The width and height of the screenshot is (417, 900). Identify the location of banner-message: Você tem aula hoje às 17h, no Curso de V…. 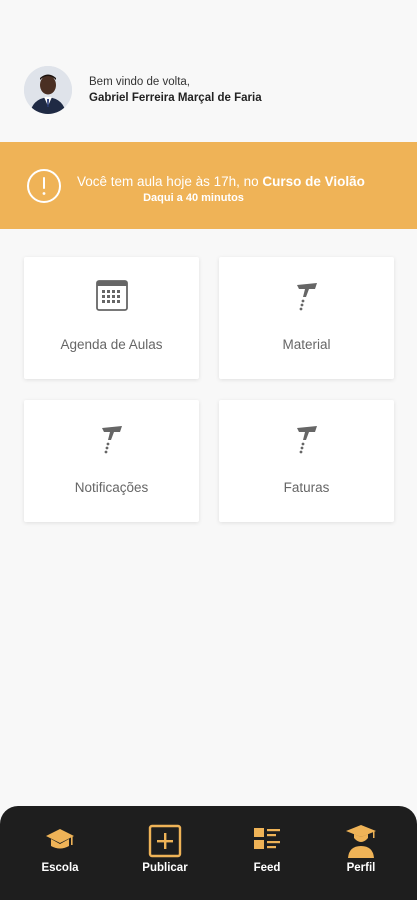
(221, 181).